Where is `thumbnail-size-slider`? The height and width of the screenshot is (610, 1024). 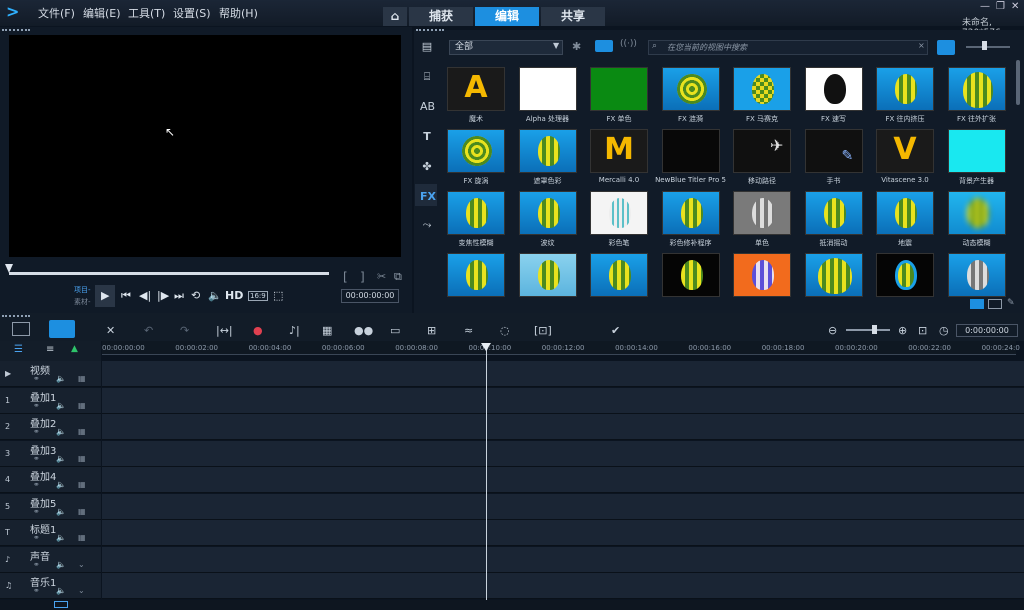 thumbnail-size-slider is located at coordinates (988, 47).